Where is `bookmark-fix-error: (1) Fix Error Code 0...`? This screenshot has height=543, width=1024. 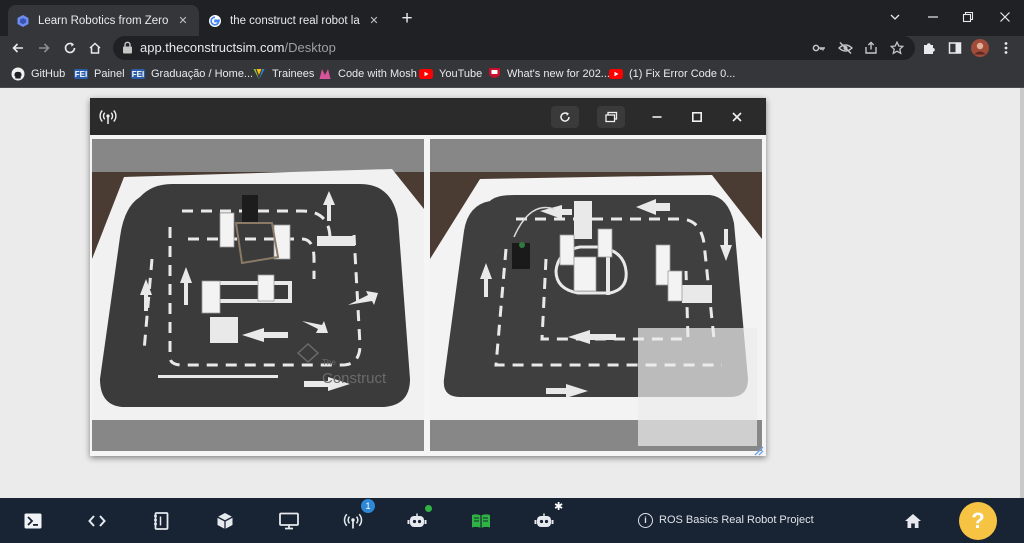 bookmark-fix-error: (1) Fix Error Code 0... is located at coordinates (672, 74).